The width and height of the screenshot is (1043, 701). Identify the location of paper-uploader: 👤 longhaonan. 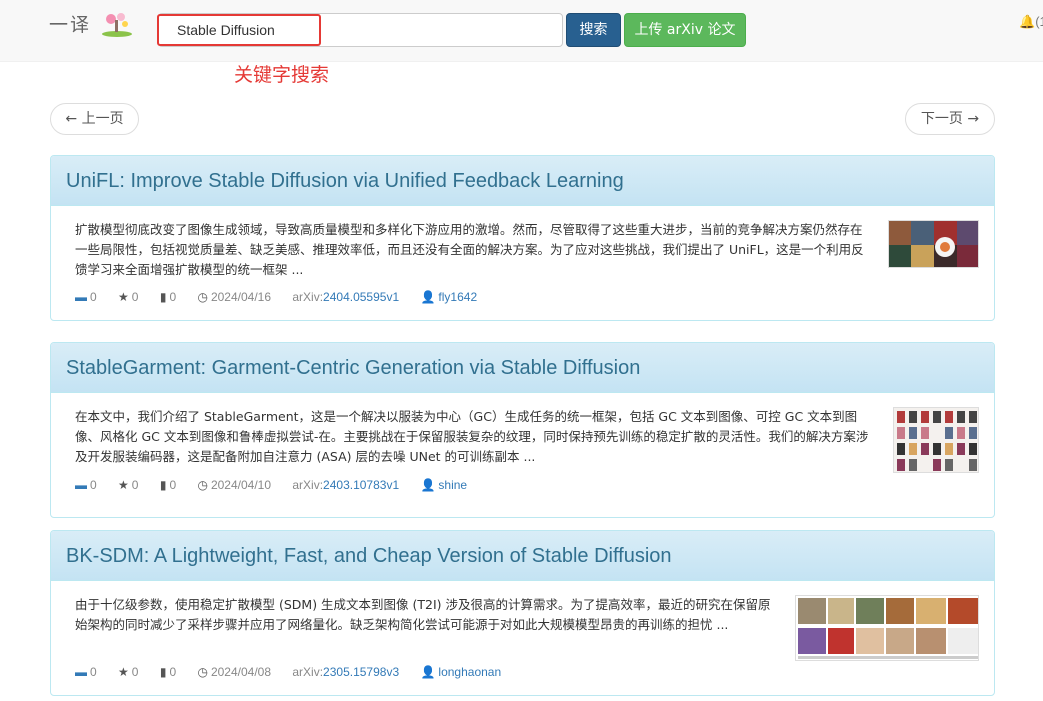
(460, 672).